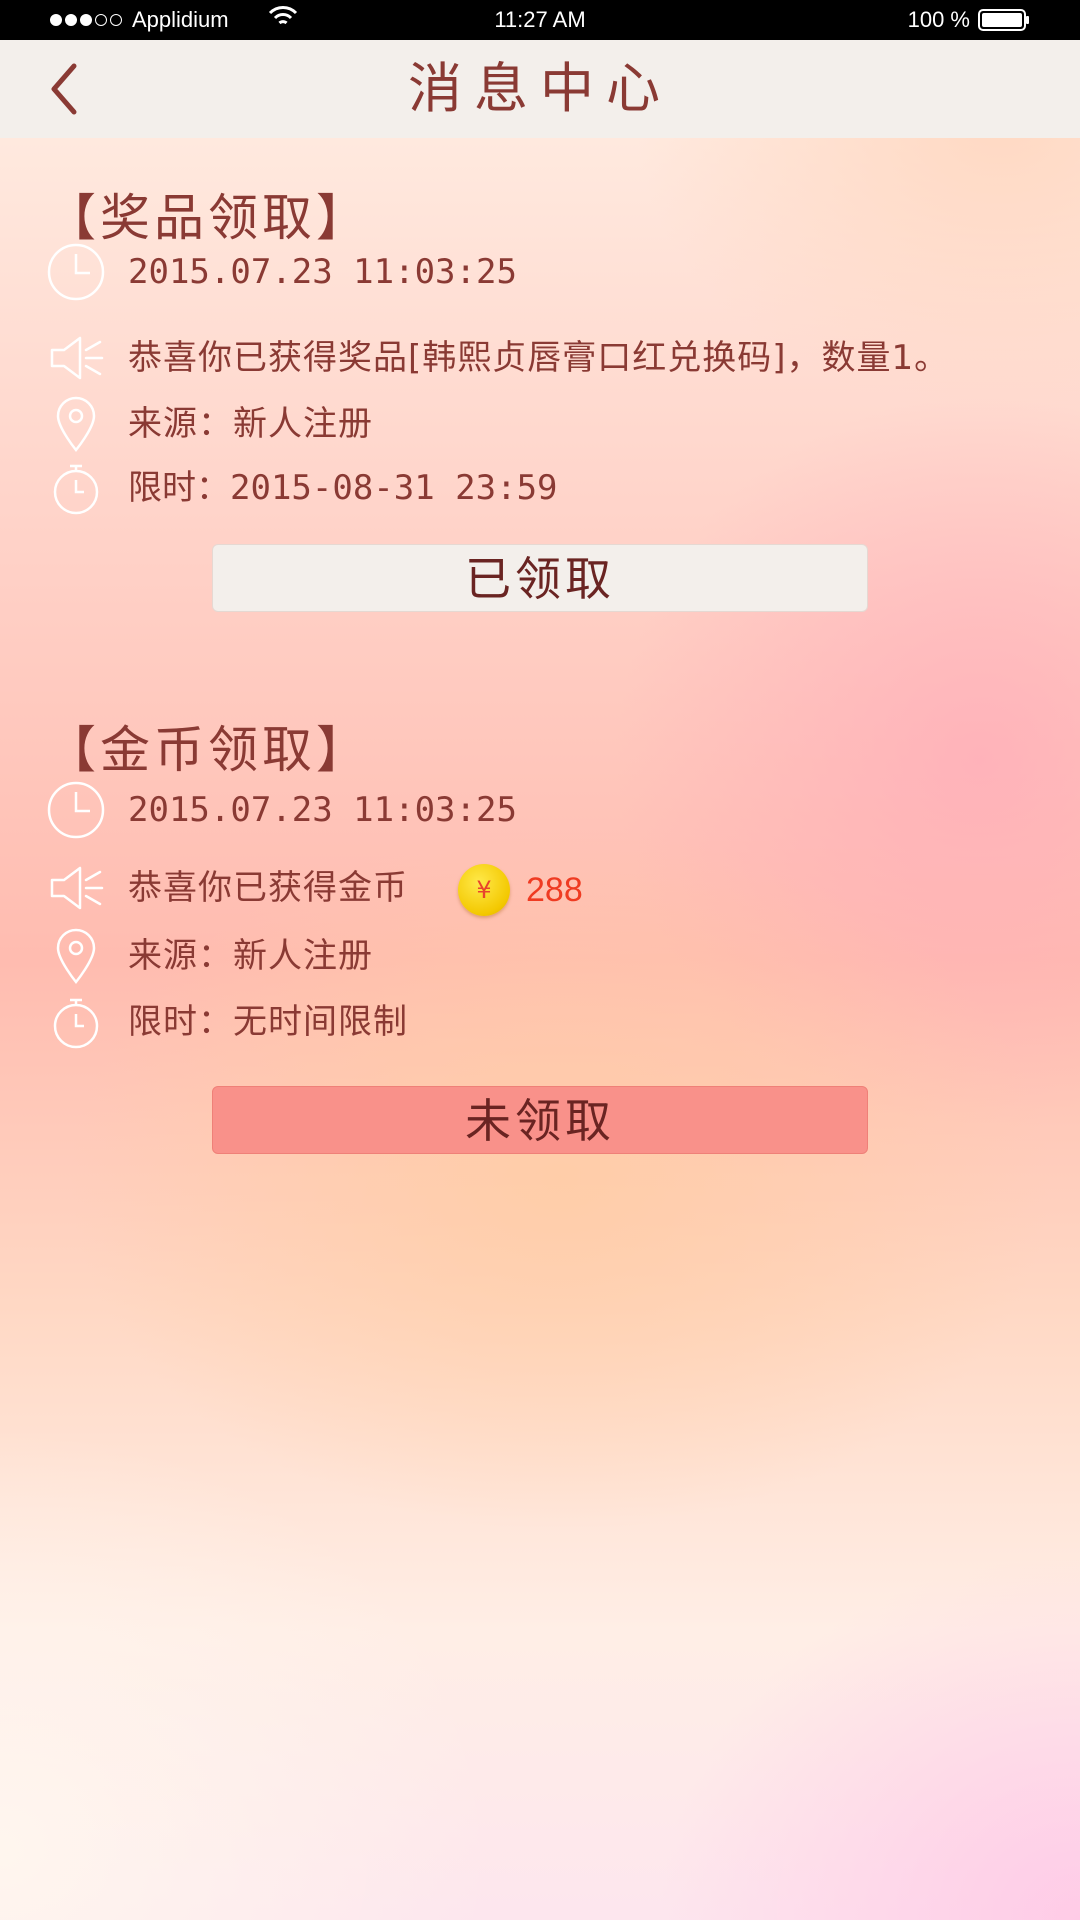 The height and width of the screenshot is (1920, 1080). I want to click on battery-area: 100 %, so click(969, 20).